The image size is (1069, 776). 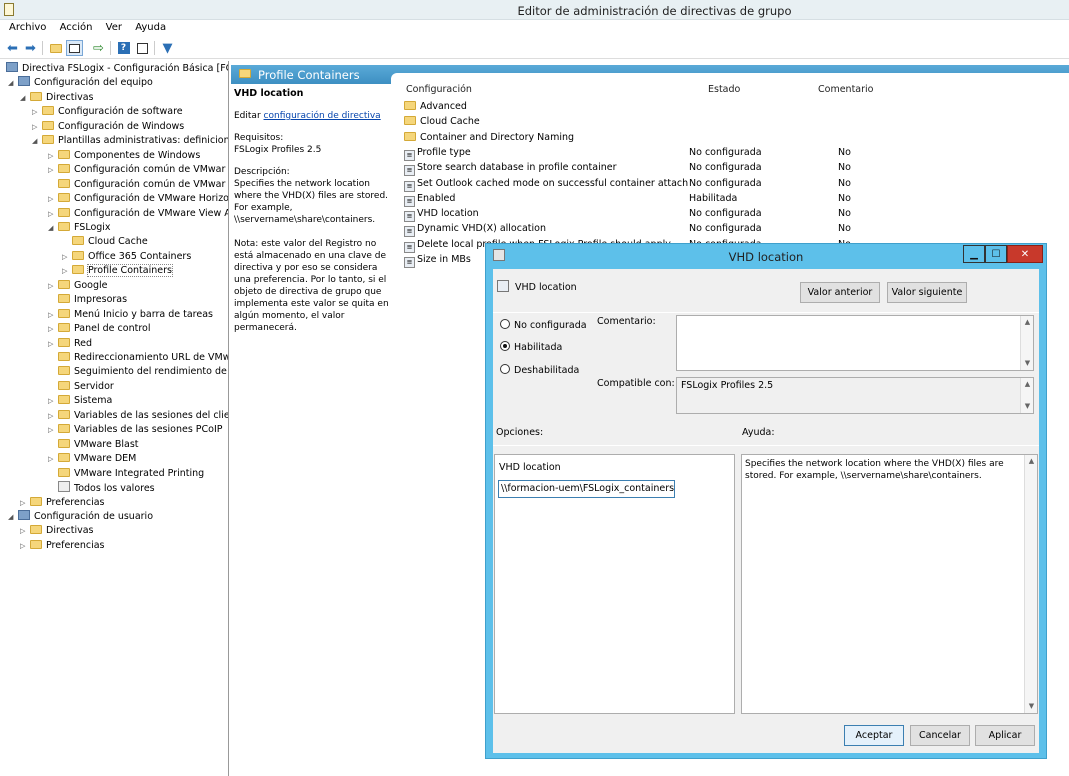 What do you see at coordinates (130, 141) in the screenshot?
I see `tree-item: ◢ Plantillas administrativas: definicione` at bounding box center [130, 141].